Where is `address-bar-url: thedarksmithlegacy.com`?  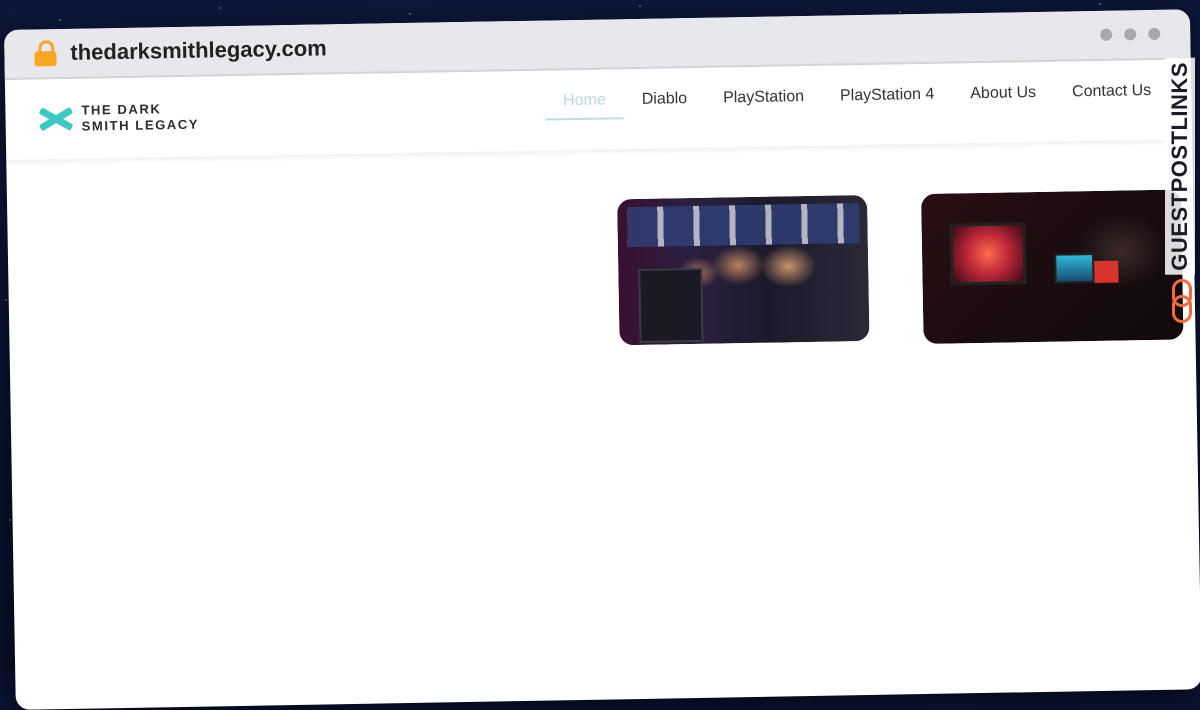 address-bar-url: thedarksmithlegacy.com is located at coordinates (198, 50).